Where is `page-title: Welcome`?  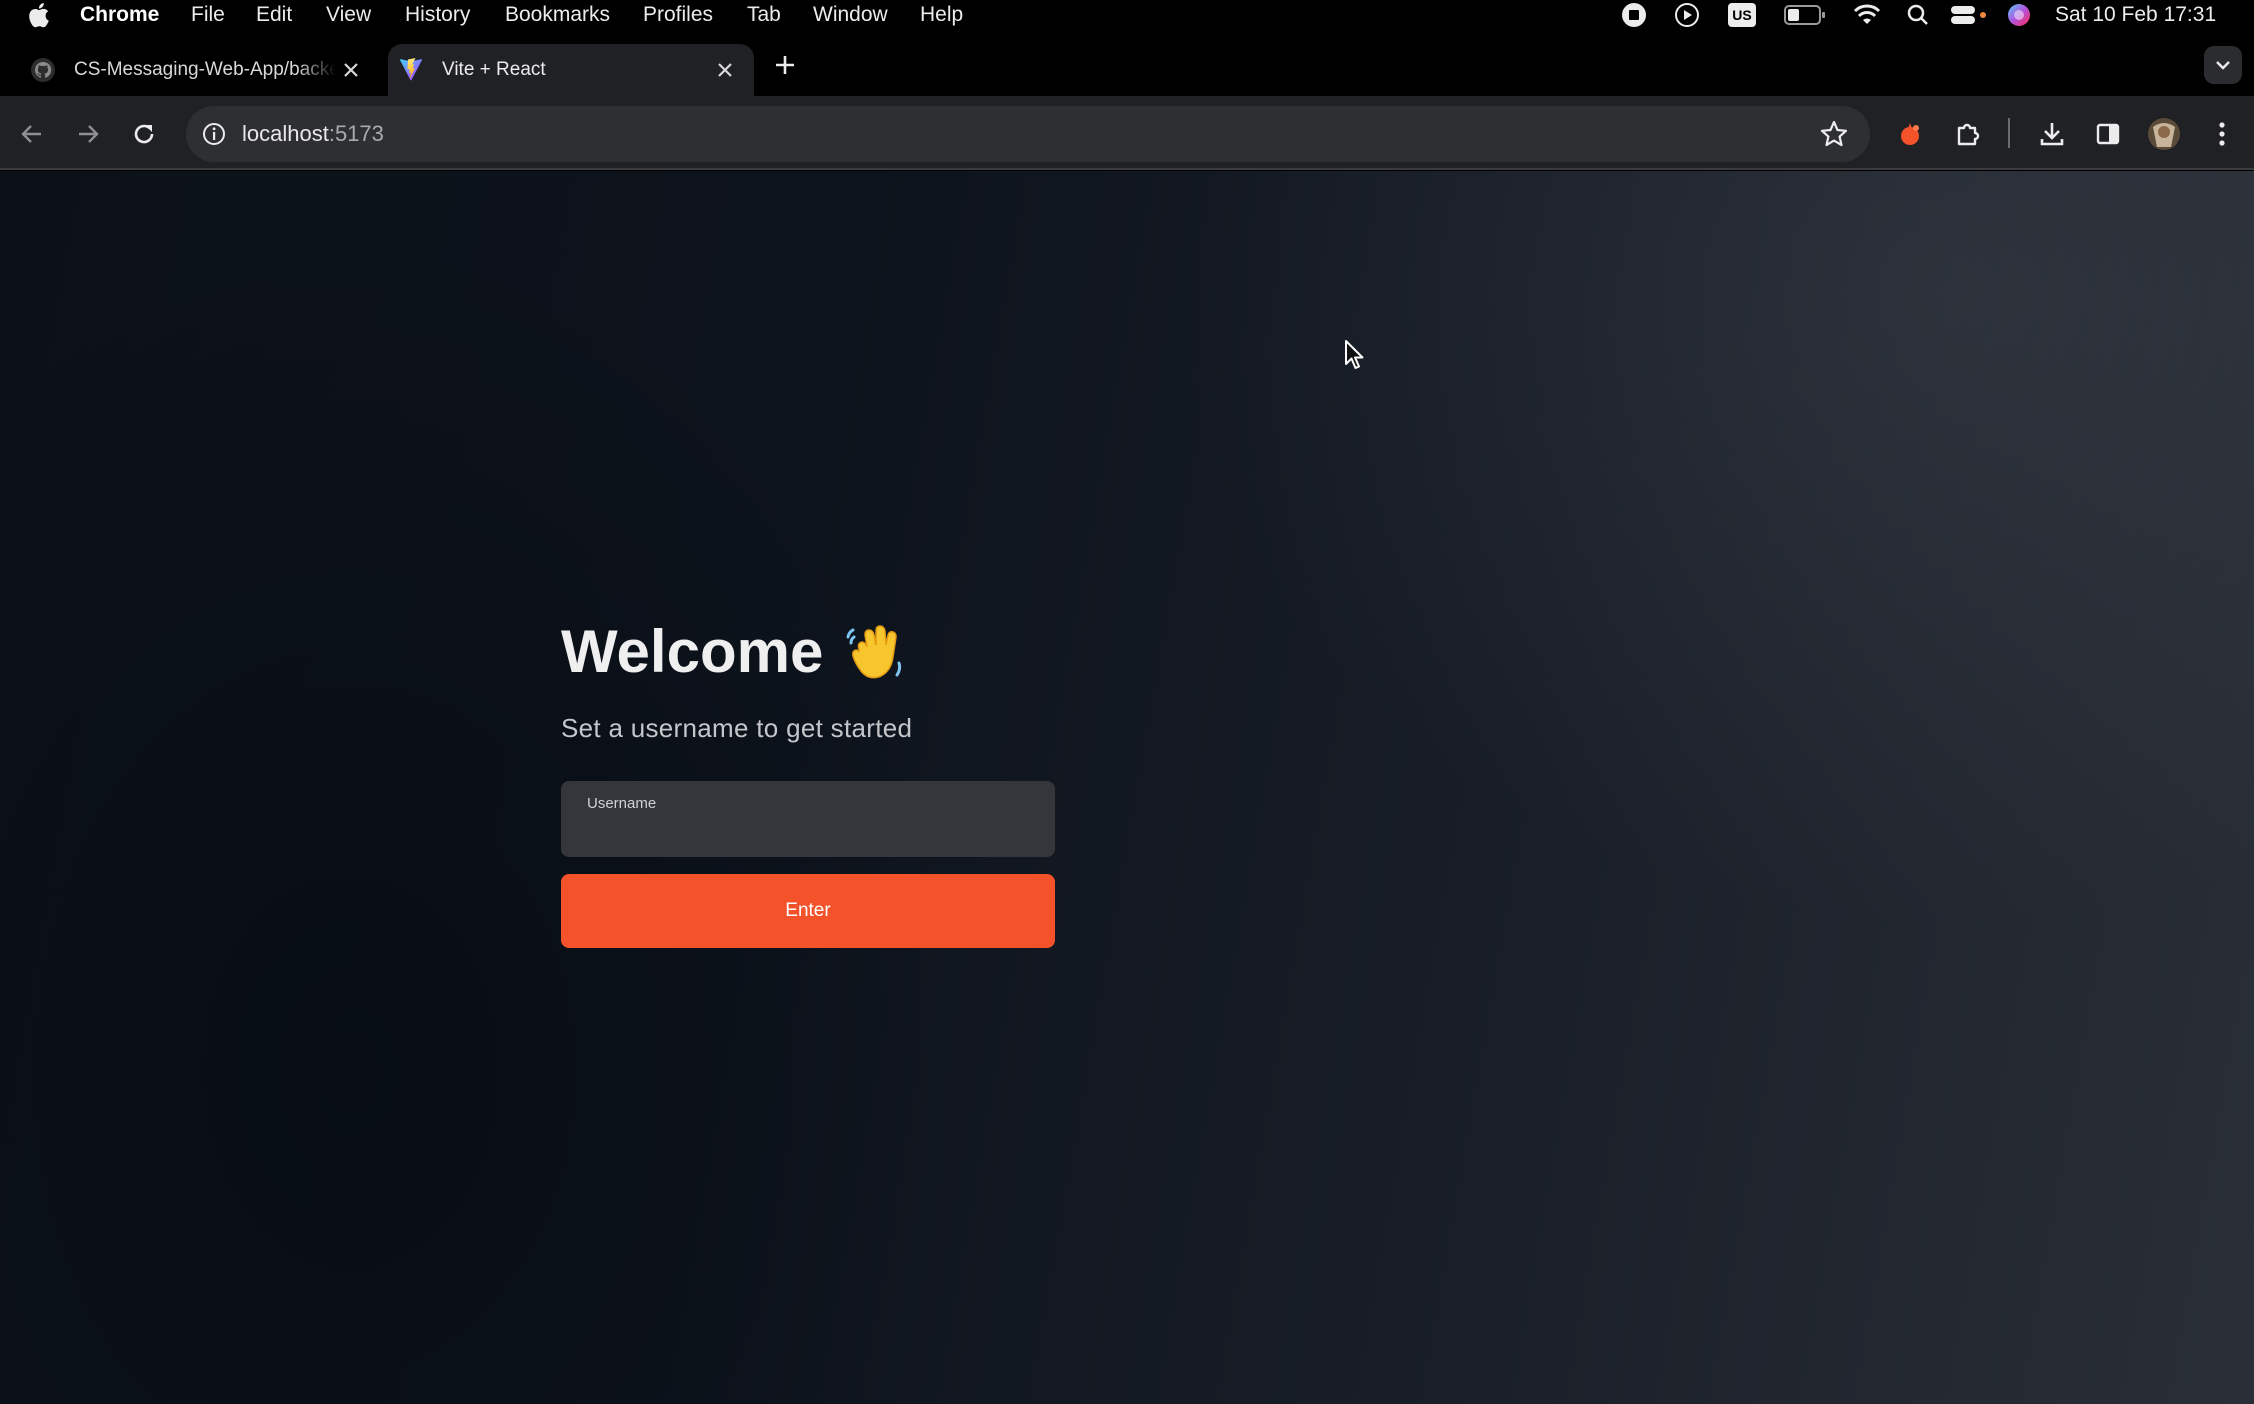 page-title: Welcome is located at coordinates (808, 651).